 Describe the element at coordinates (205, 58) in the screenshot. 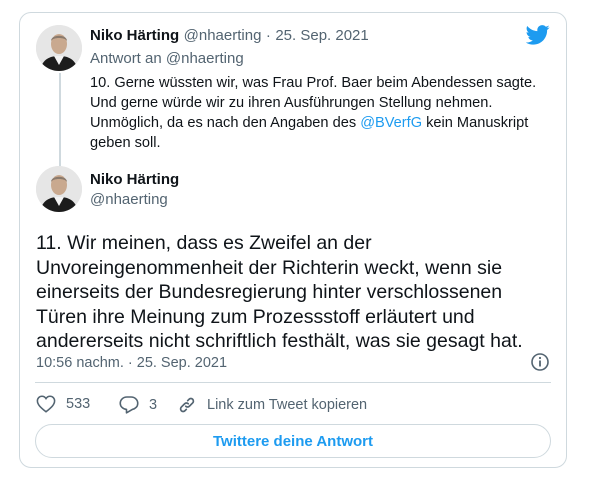

I see `reply-to-handle: @nhaerting` at that location.